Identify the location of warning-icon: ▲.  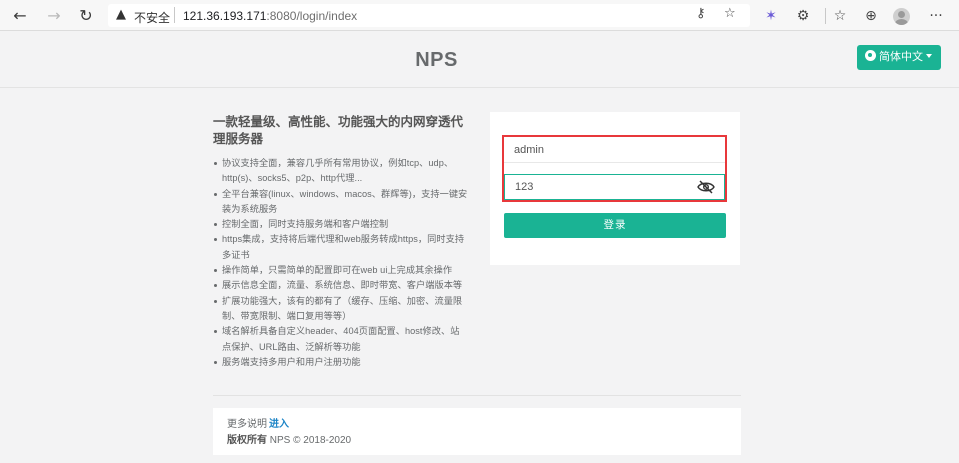
(121, 14).